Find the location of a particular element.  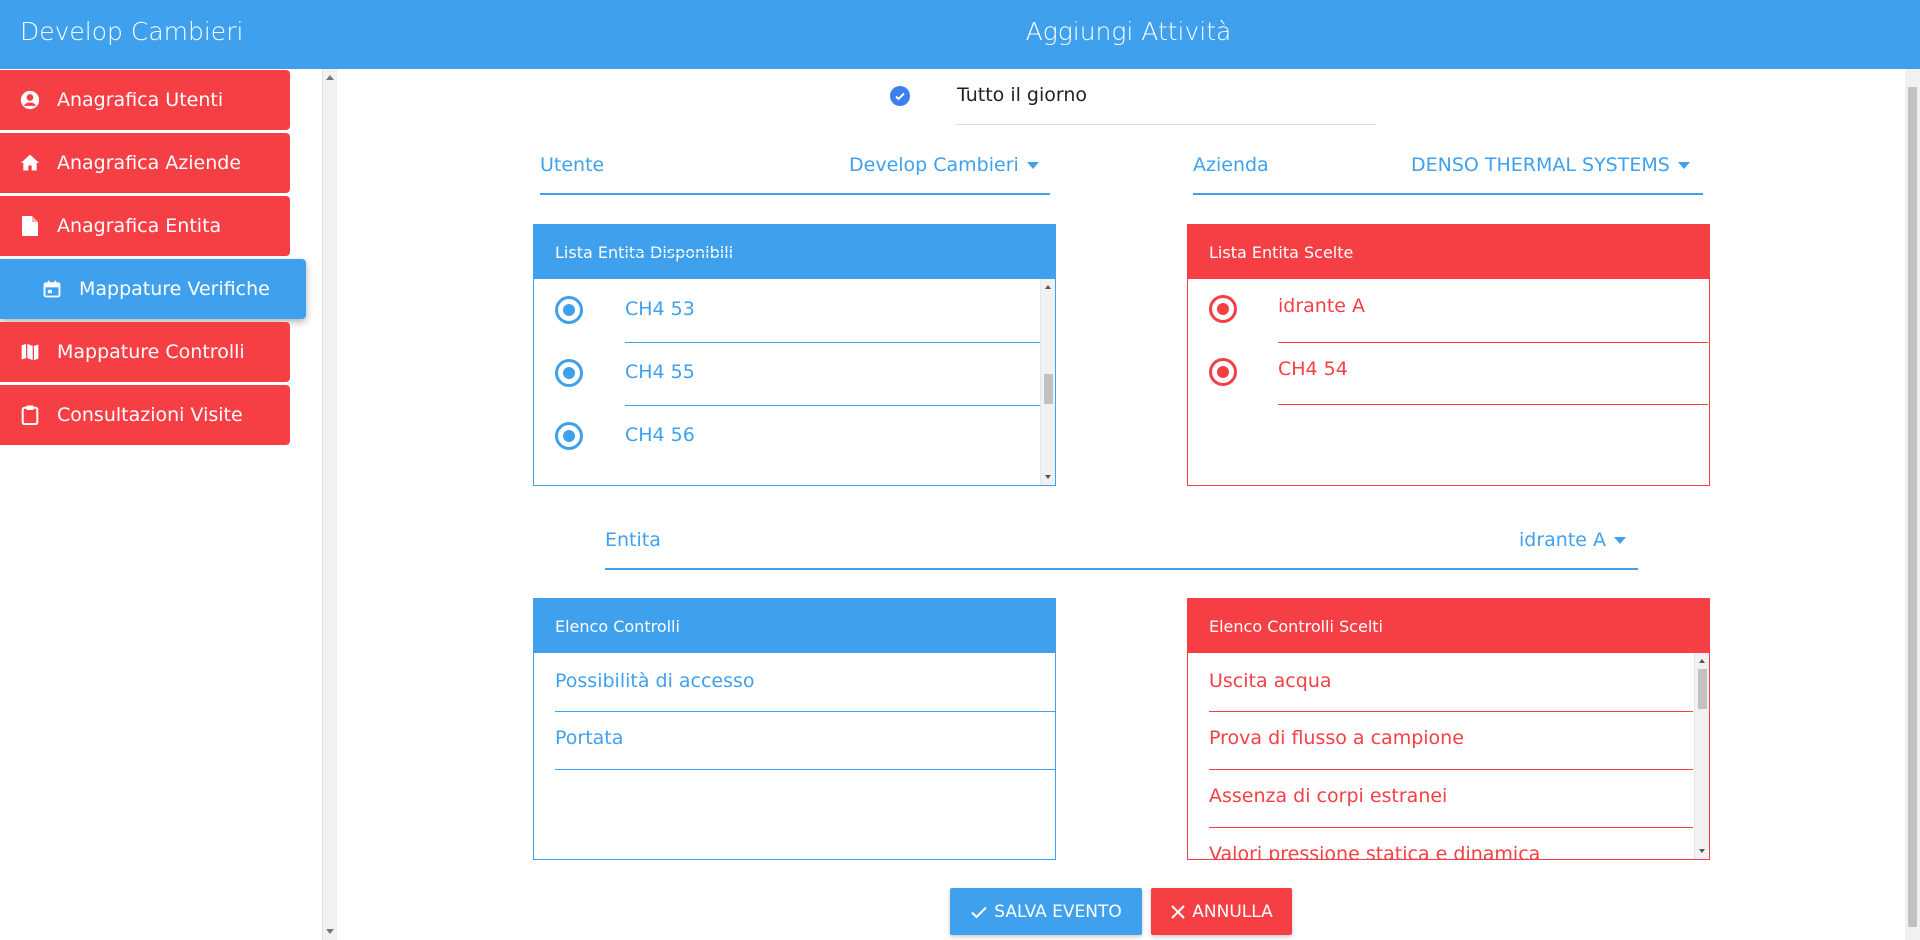

list-item: CH4 55 is located at coordinates (787, 378).